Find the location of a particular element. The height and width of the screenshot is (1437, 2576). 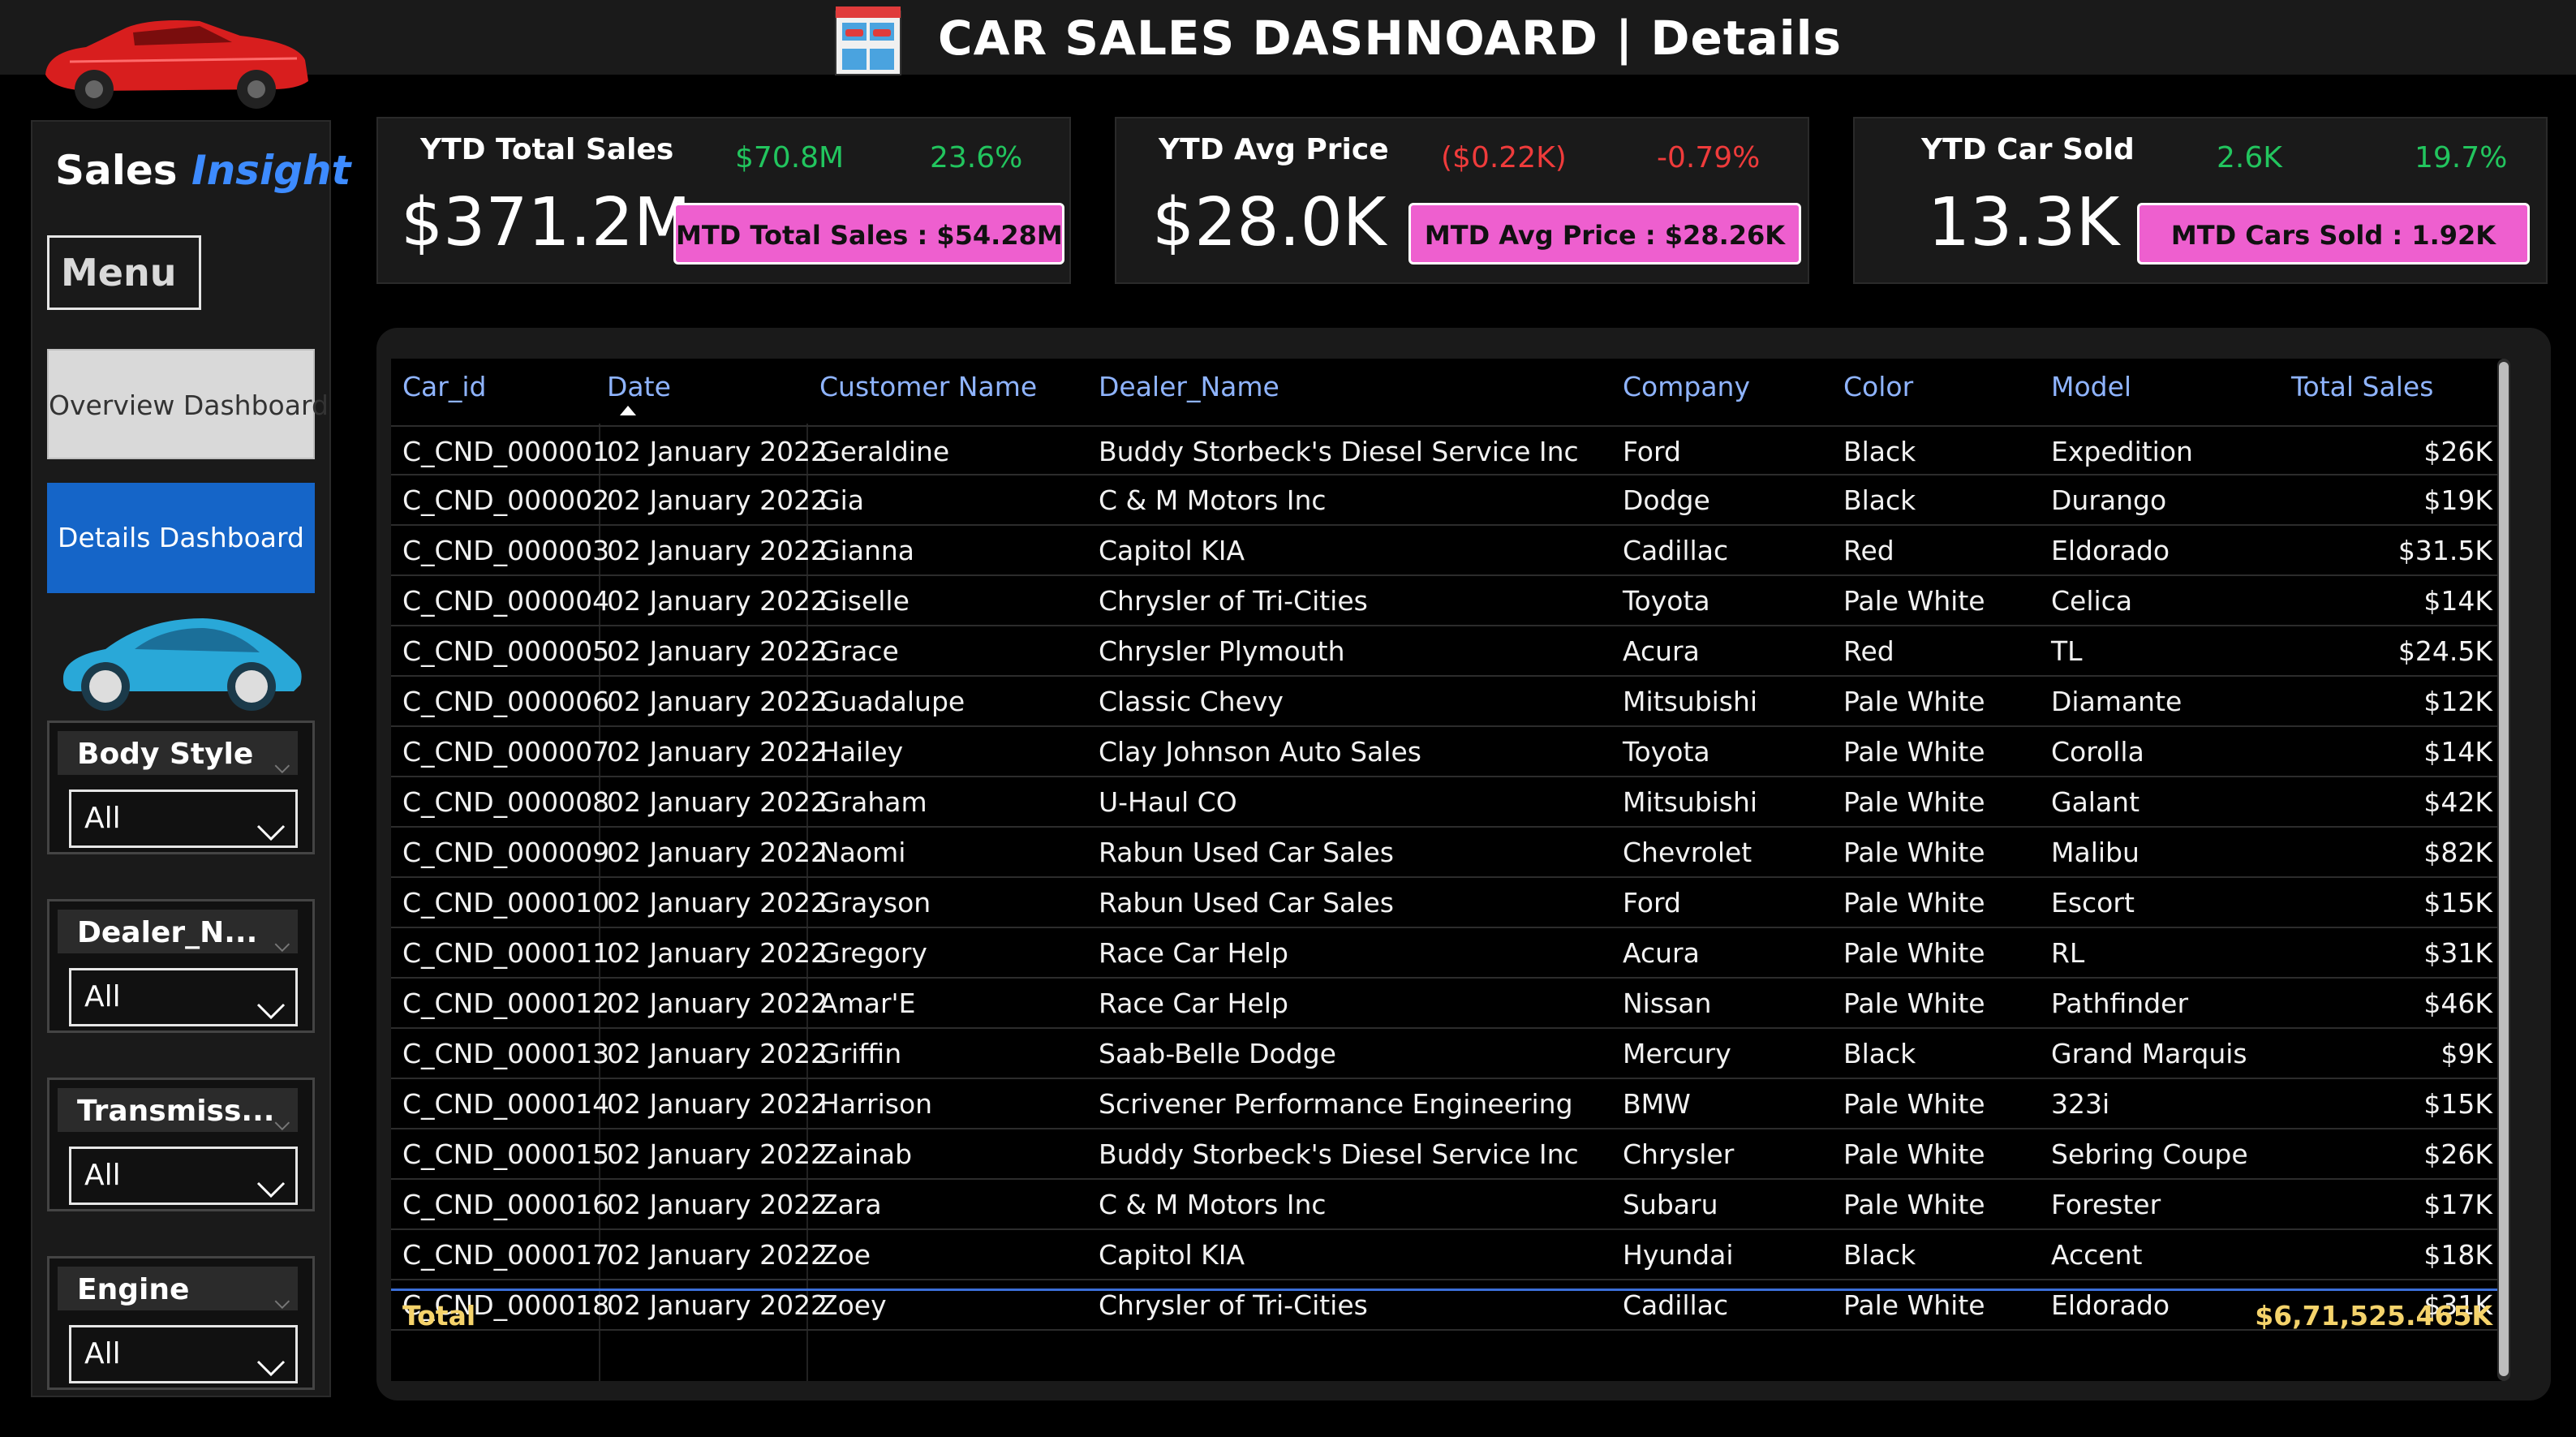

table-cell: Mercury is located at coordinates (1677, 1053).